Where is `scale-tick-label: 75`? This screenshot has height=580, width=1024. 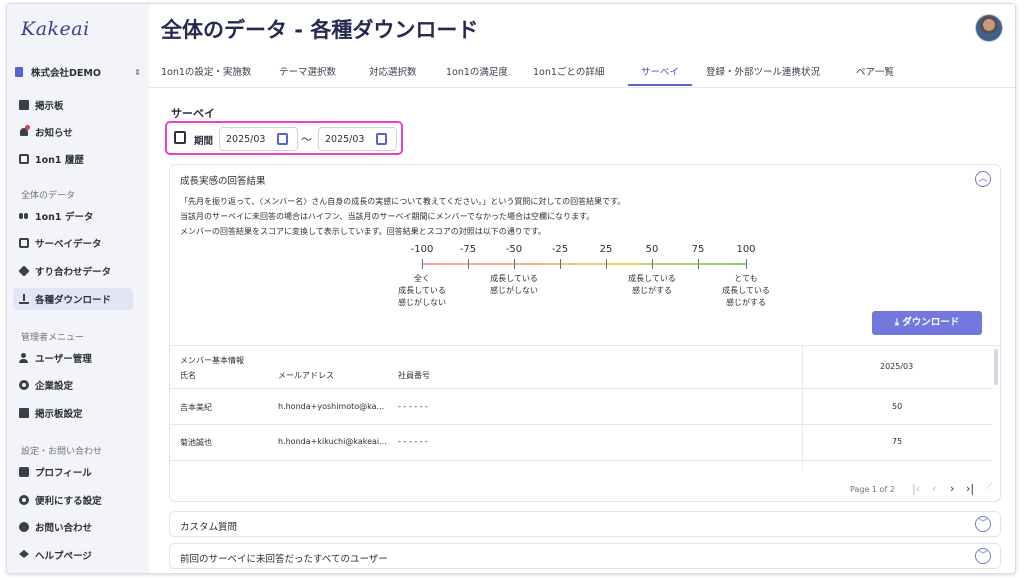 scale-tick-label: 75 is located at coordinates (698, 249).